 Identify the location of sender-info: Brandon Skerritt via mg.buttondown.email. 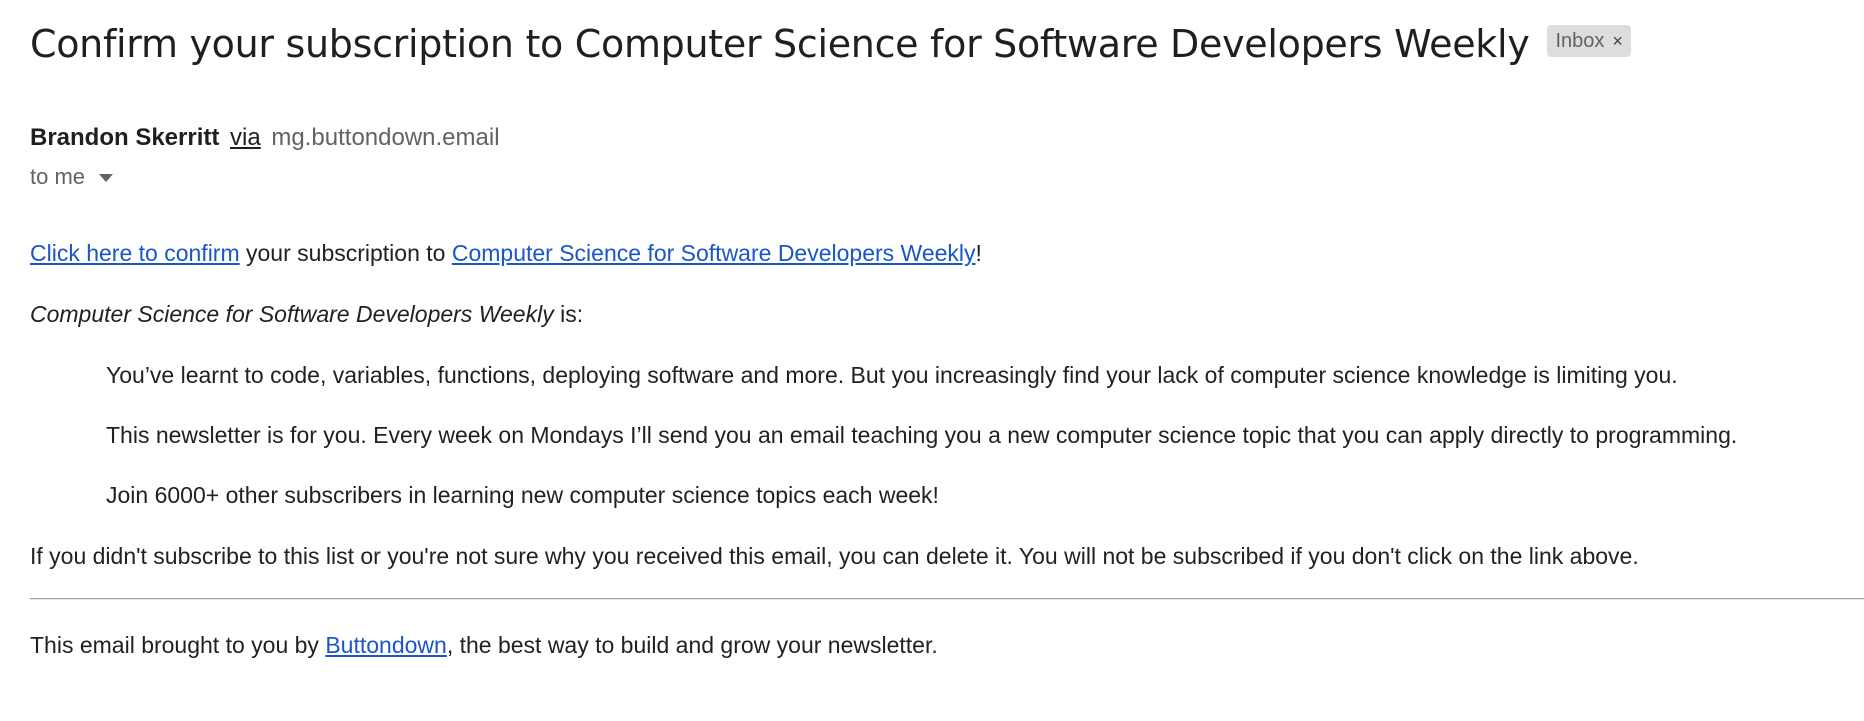
(265, 138).